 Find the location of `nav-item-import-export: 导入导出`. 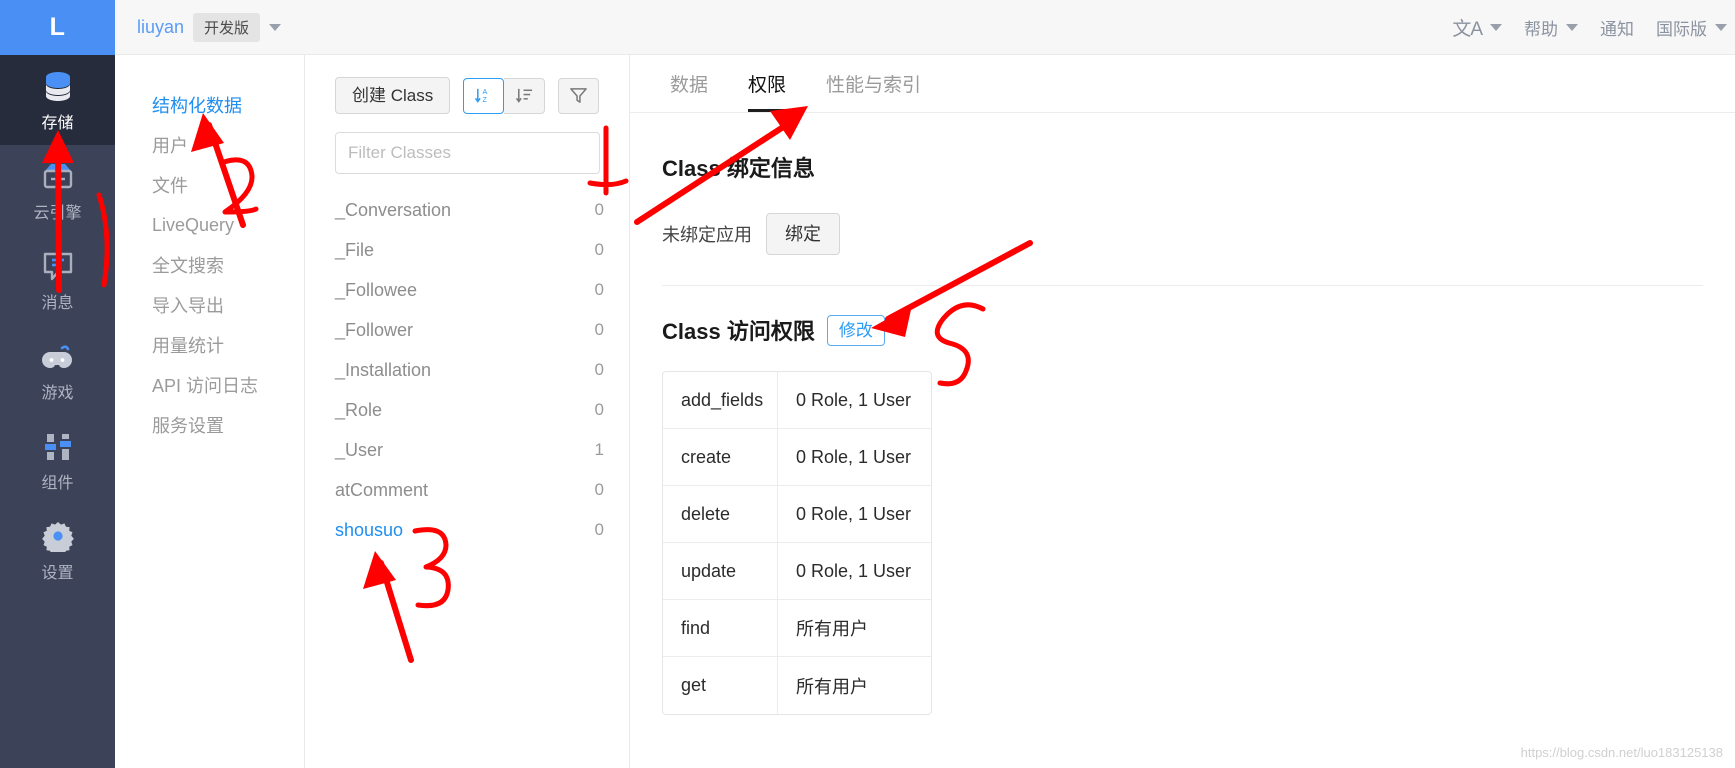

nav-item-import-export: 导入导出 is located at coordinates (209, 305).